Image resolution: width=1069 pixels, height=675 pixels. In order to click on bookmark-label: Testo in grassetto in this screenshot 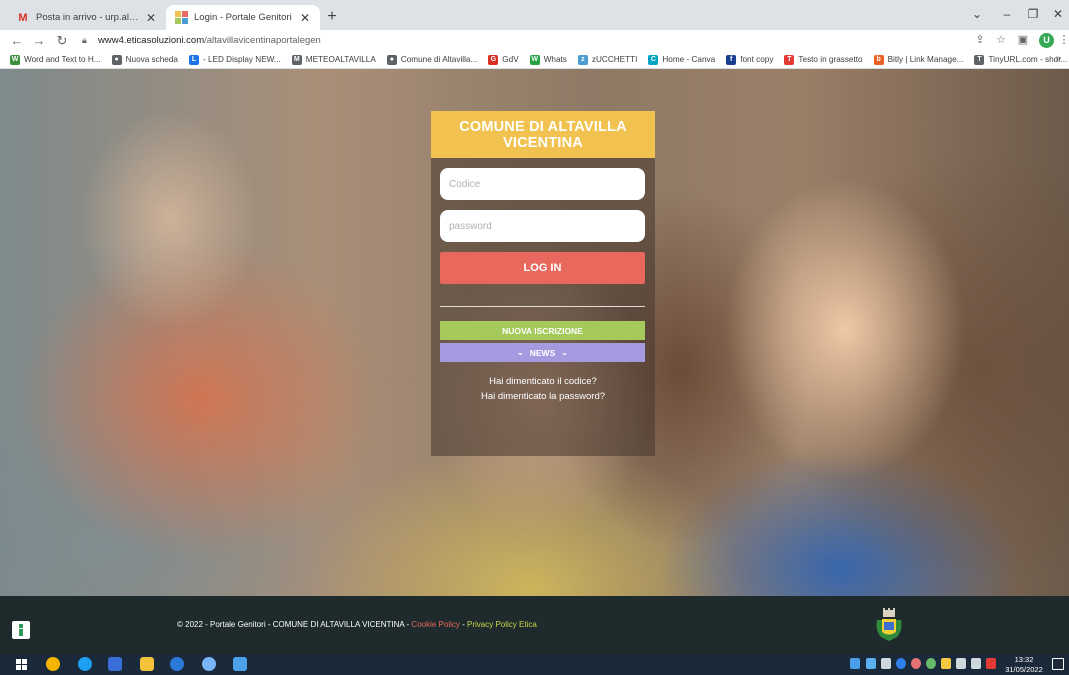, I will do `click(830, 59)`.